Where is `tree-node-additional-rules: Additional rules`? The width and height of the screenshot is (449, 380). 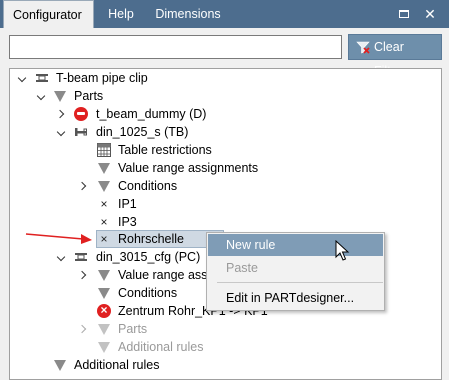
tree-node-additional-rules: Additional rules is located at coordinates (220, 365).